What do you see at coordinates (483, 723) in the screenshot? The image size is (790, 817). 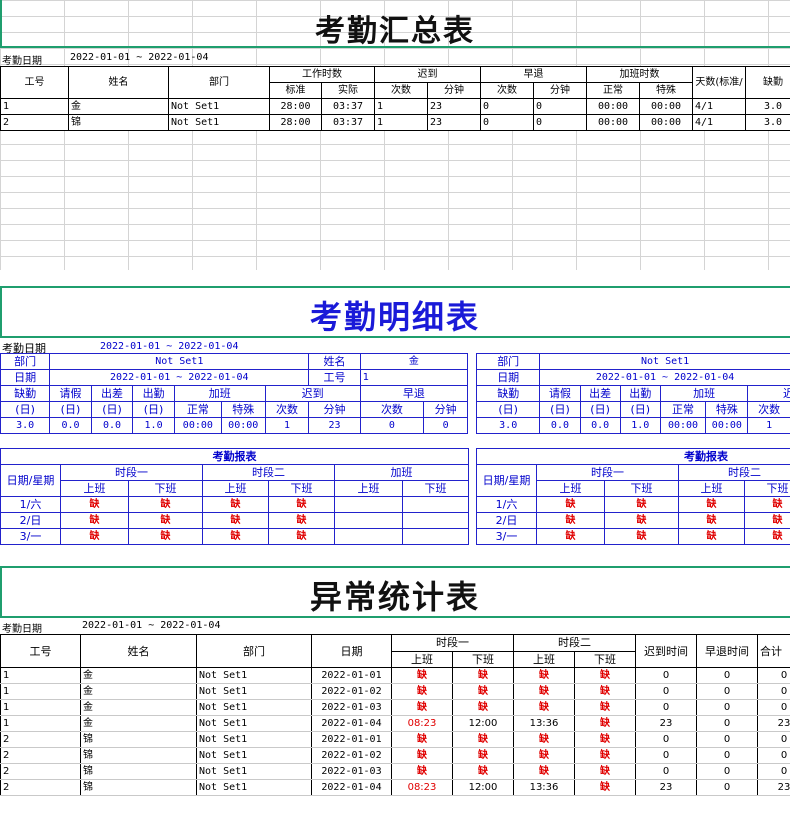 I see `abnormal-cell-p1-off: 12:00` at bounding box center [483, 723].